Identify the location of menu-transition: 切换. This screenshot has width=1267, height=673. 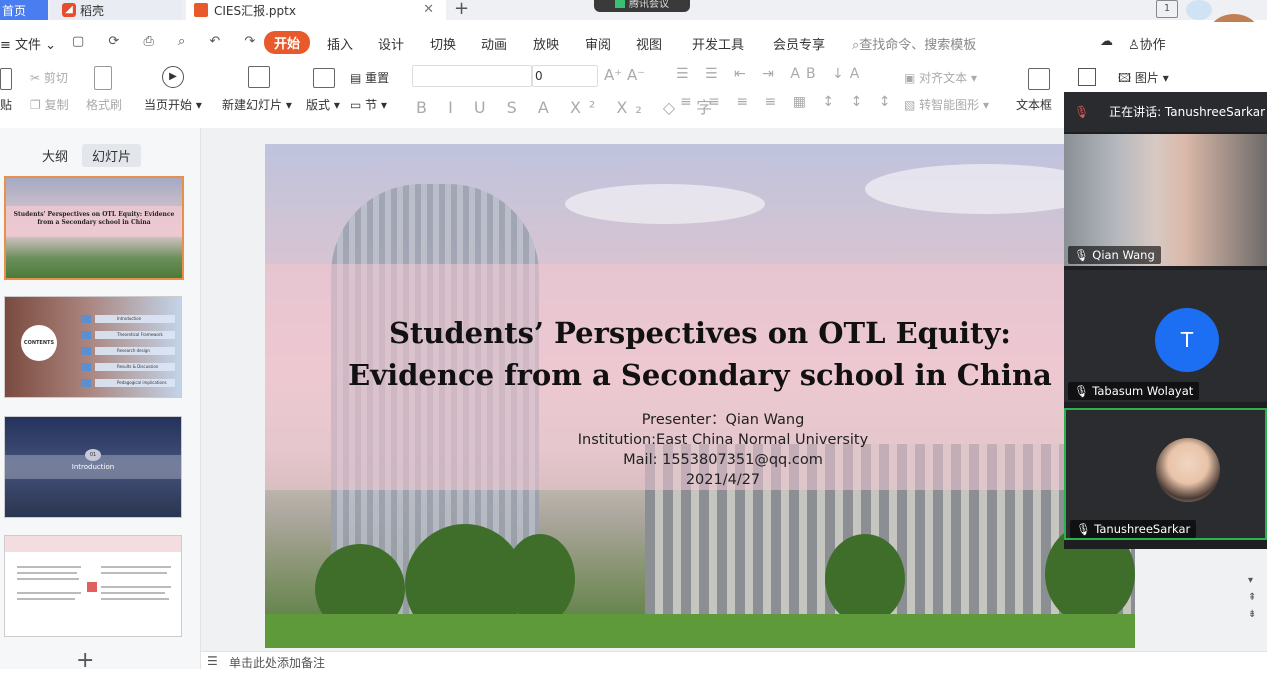
(443, 43).